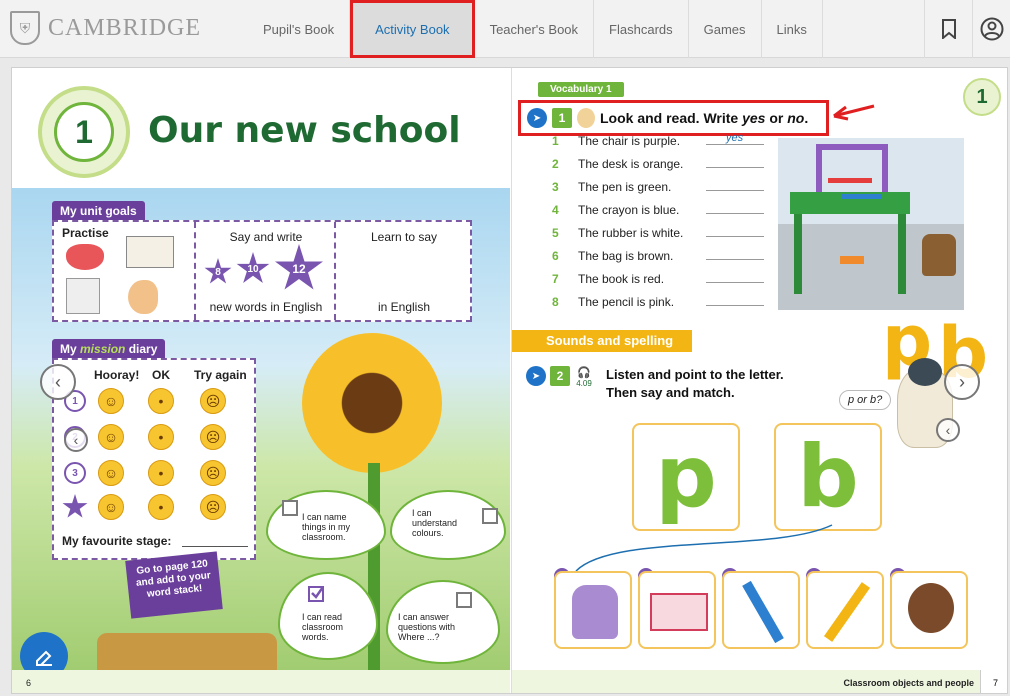 The image size is (1010, 696). I want to click on sentence-number: 7, so click(555, 279).